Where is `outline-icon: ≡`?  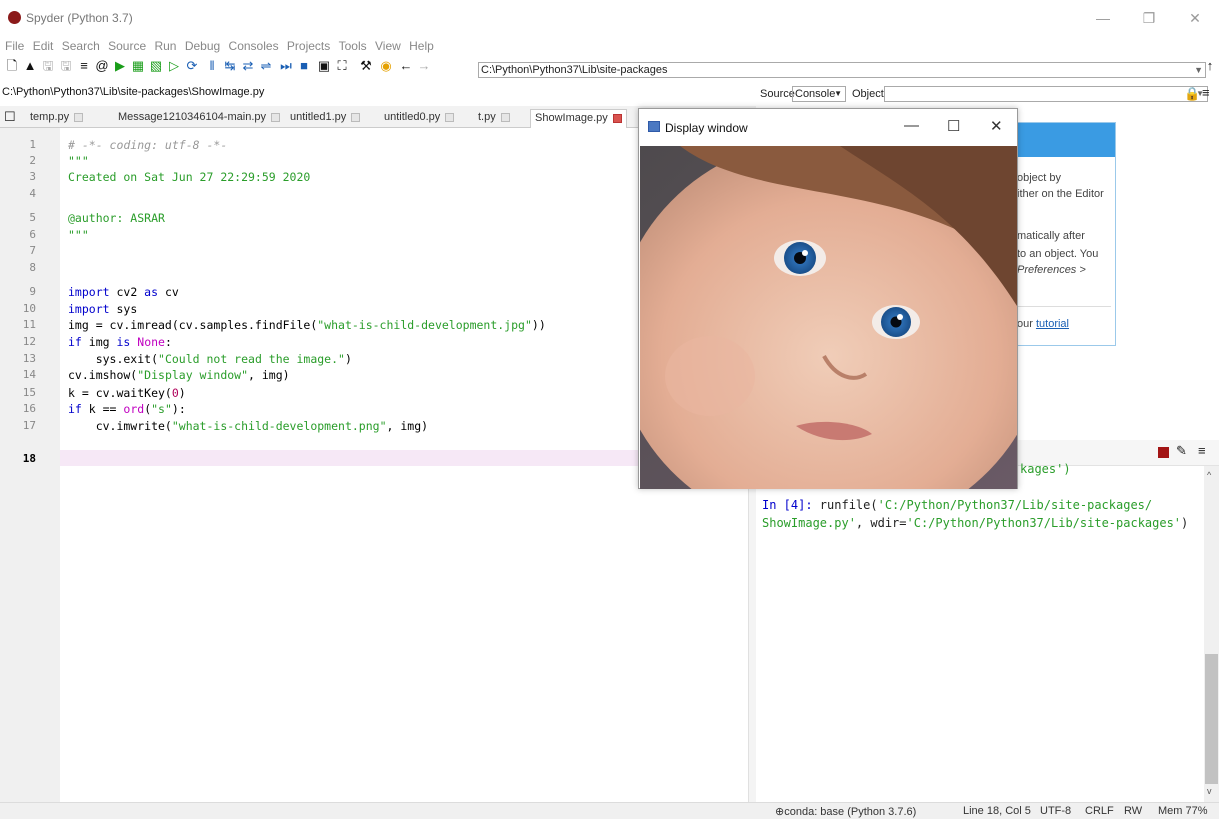
outline-icon: ≡ is located at coordinates (84, 66).